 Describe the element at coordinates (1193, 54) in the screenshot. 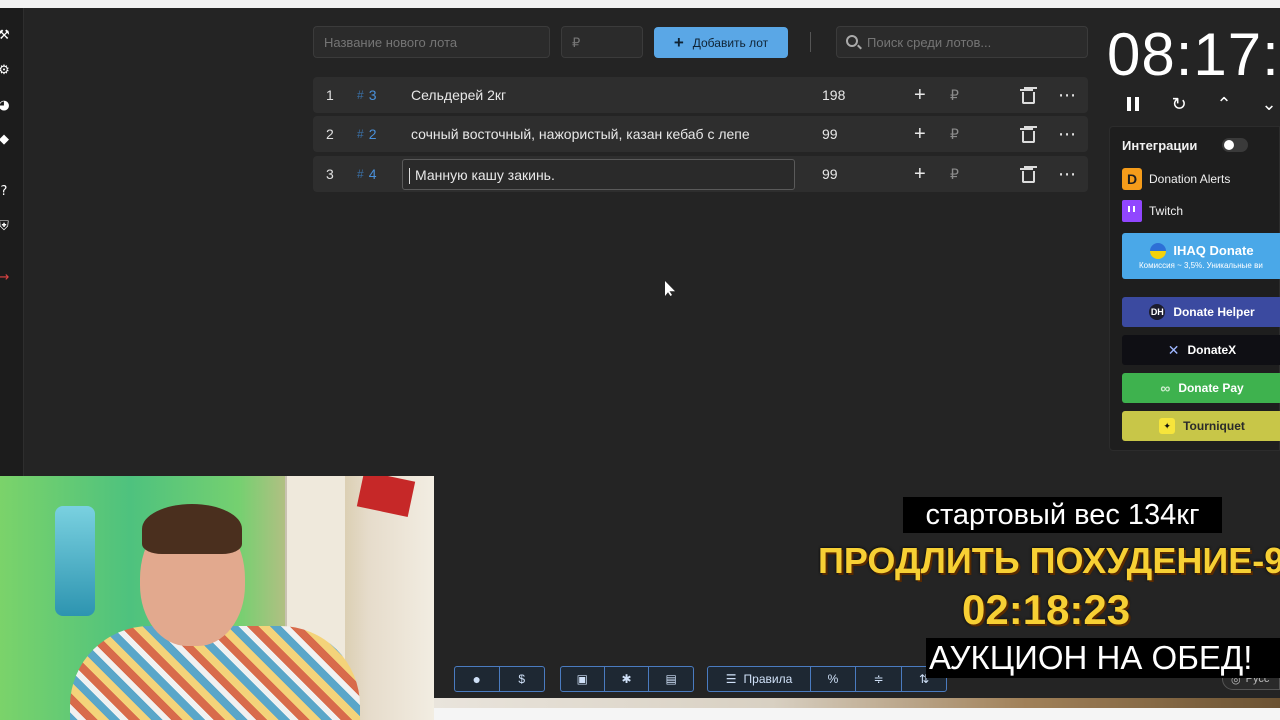

I see `auction-timer: 08:17:3` at that location.